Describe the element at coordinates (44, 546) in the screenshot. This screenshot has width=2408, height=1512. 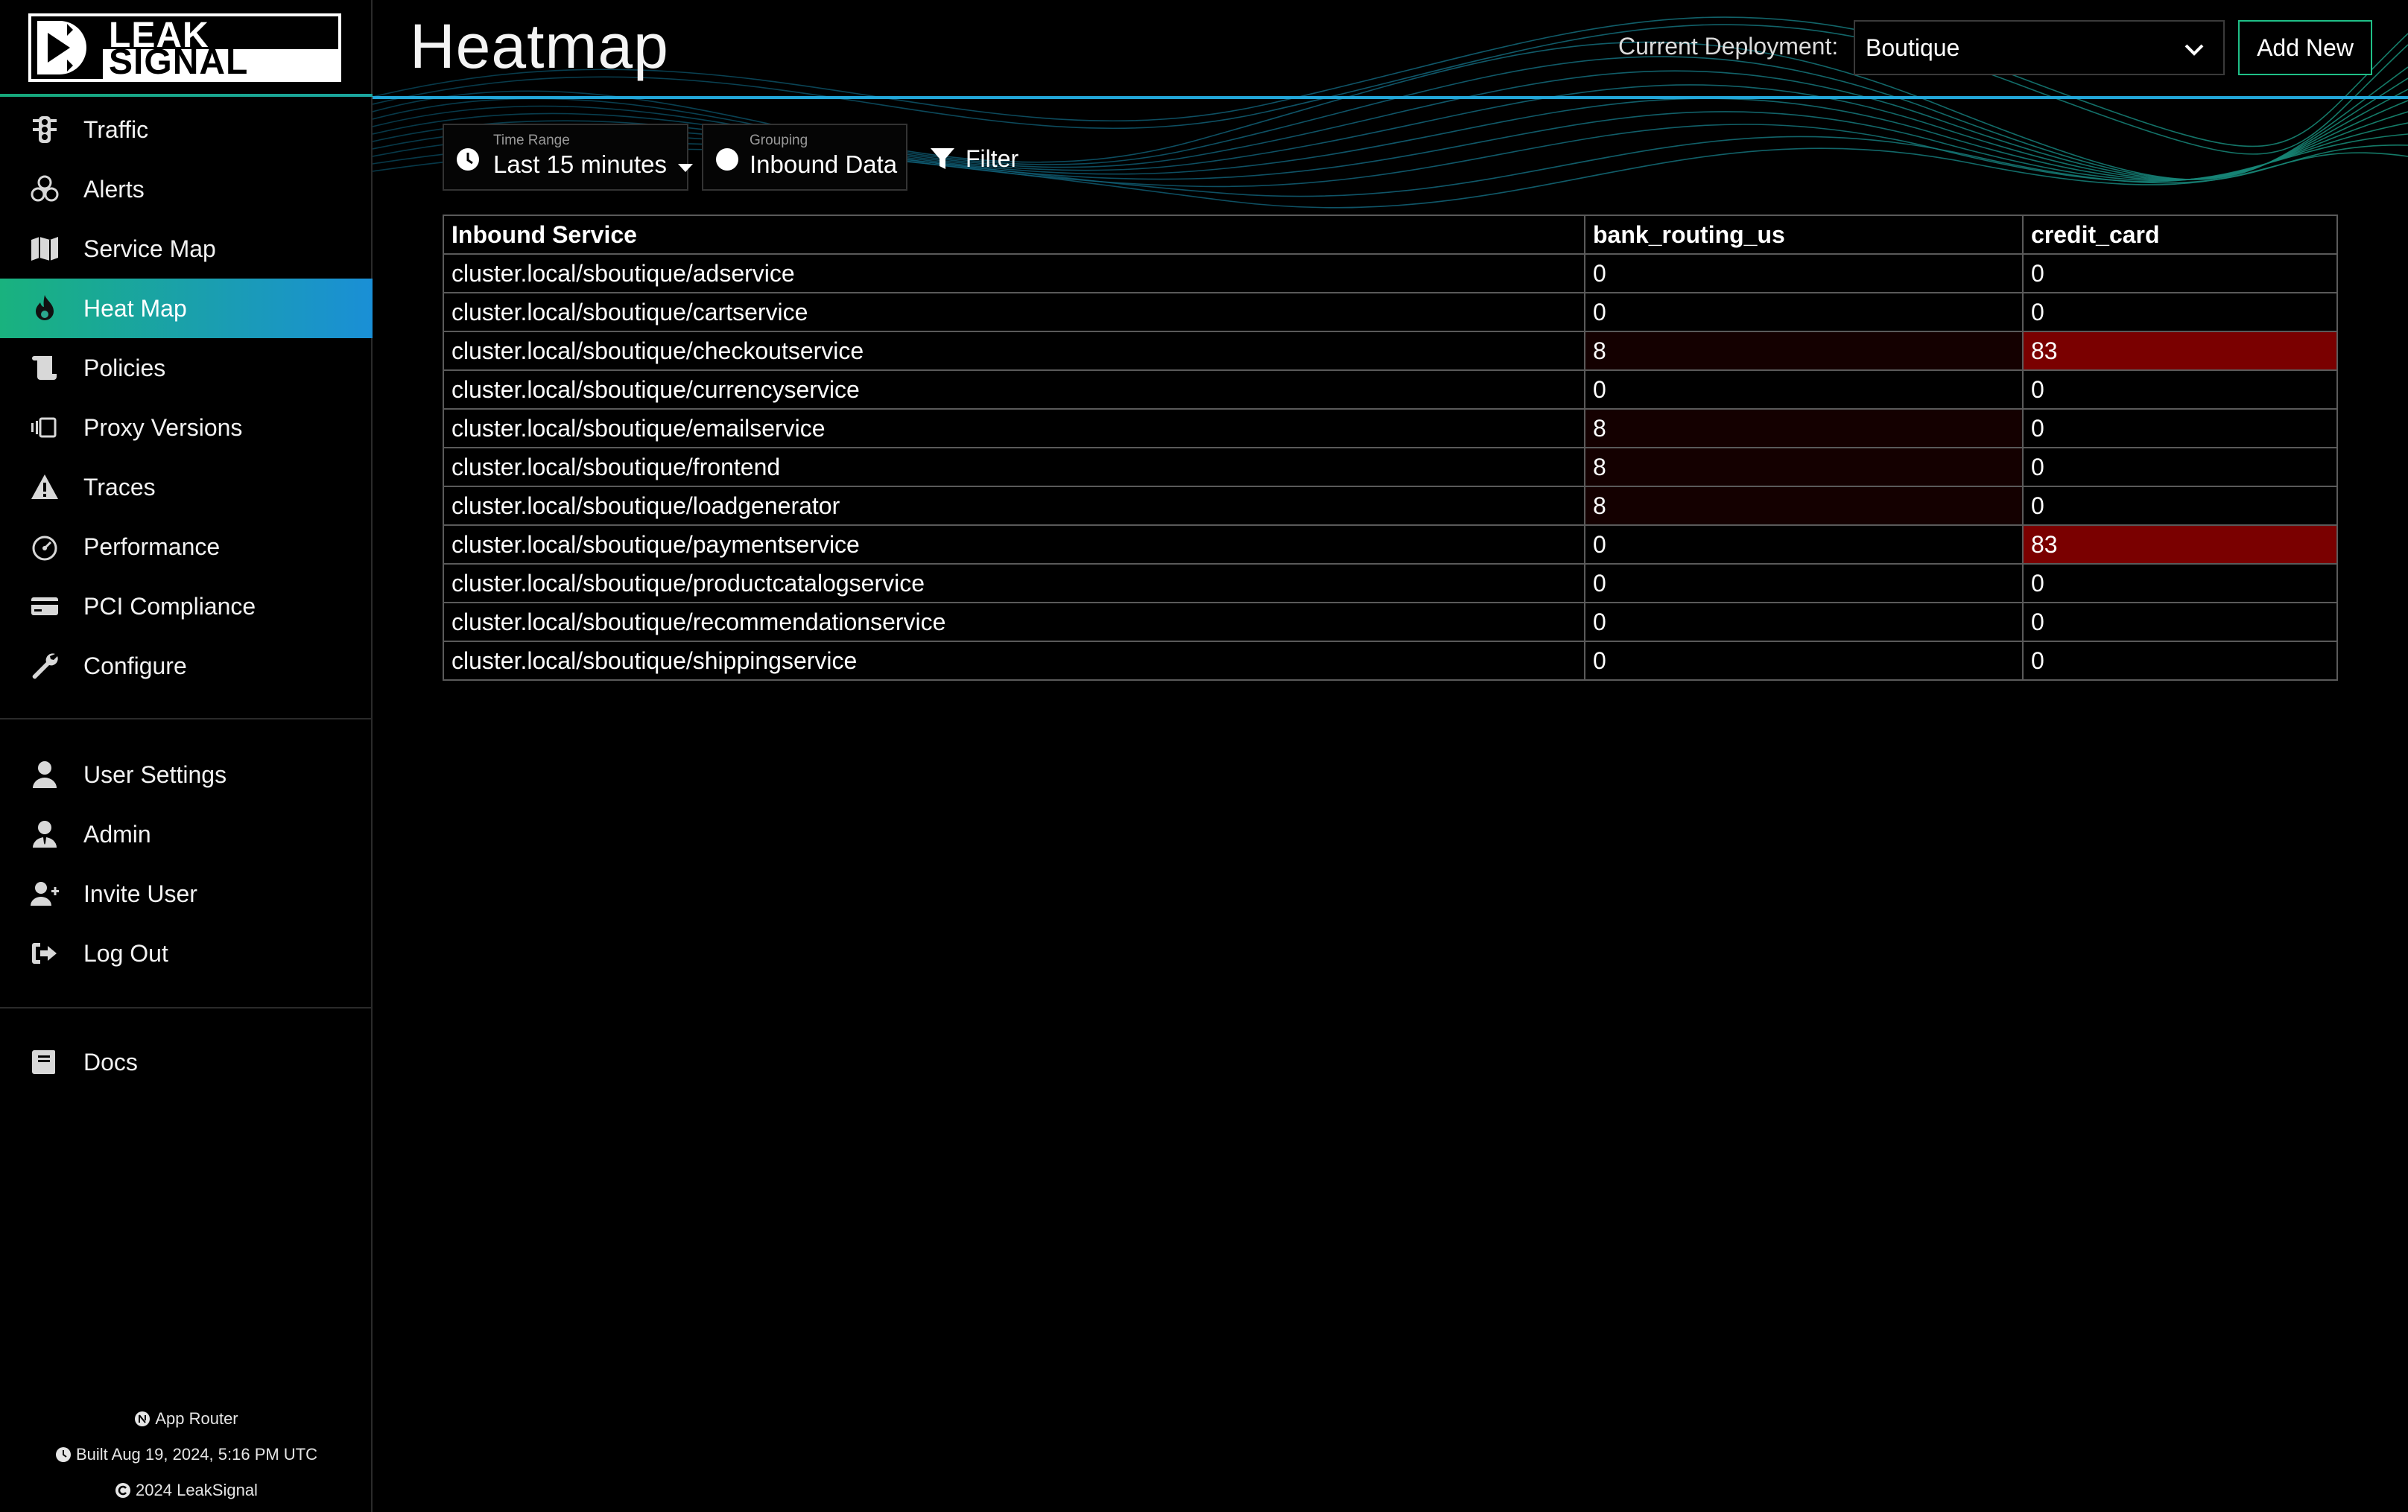
I see `gauge-icon` at that location.